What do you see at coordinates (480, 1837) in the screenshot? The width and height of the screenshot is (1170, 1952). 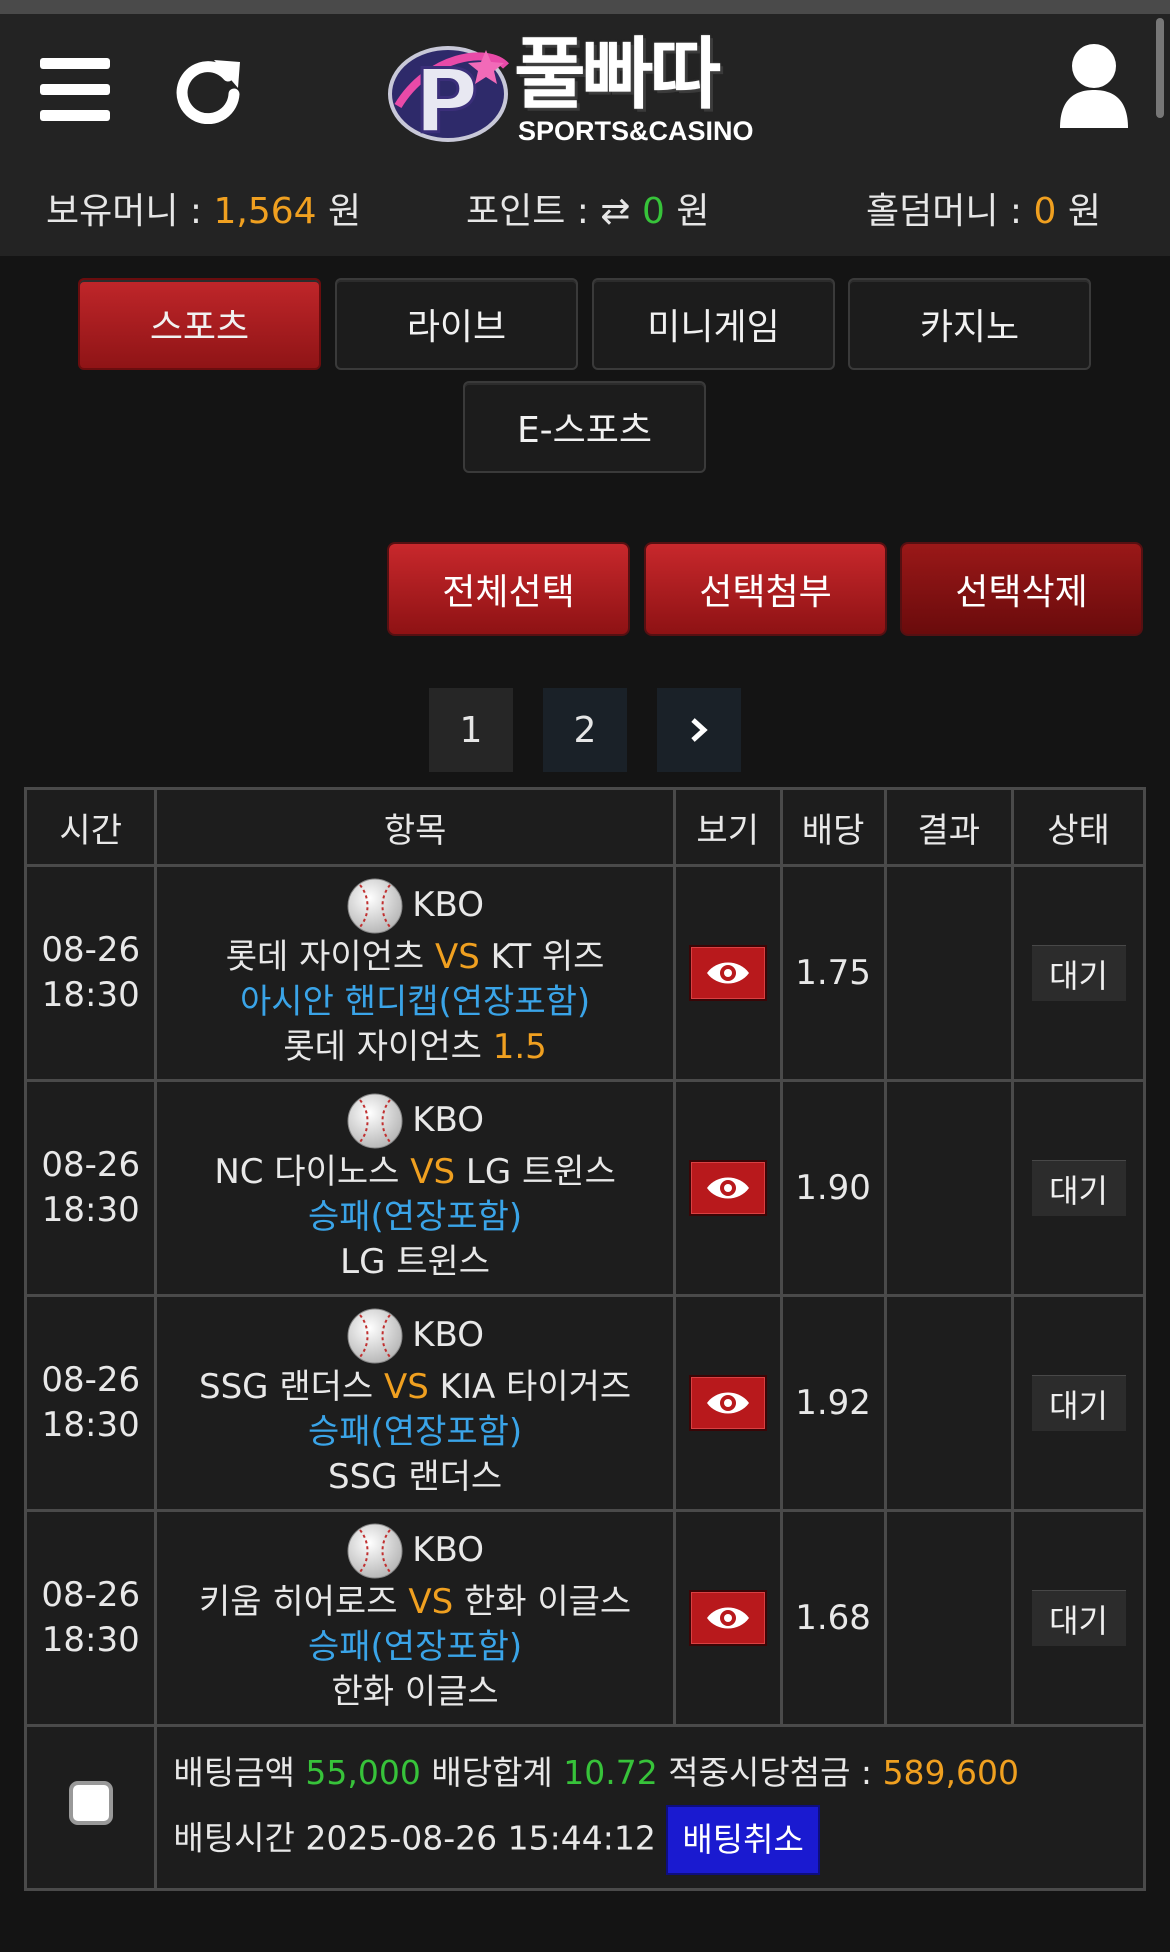 I see `bet-time-value: 2025-08-26 15:44:12` at bounding box center [480, 1837].